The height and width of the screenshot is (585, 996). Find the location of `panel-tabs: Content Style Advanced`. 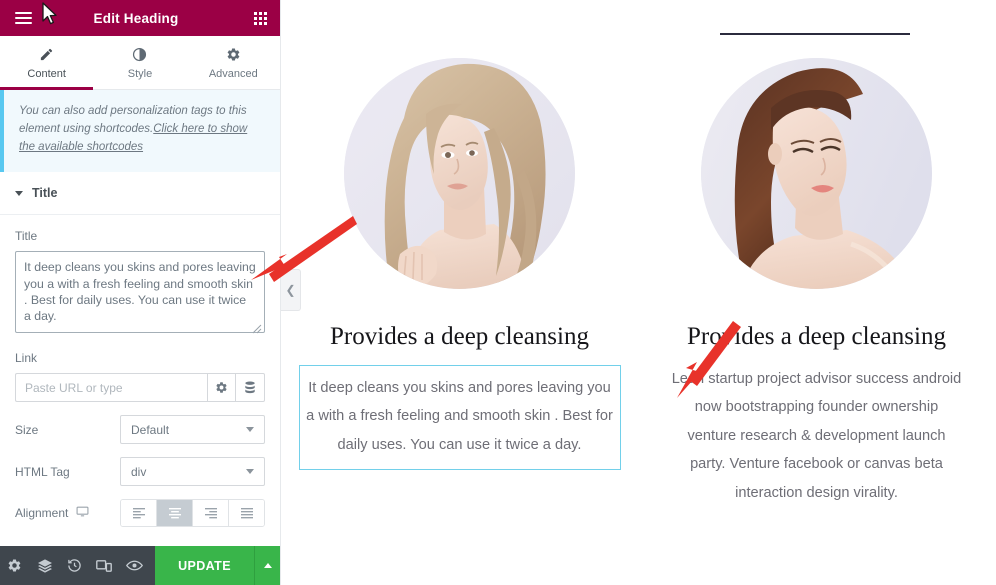

panel-tabs: Content Style Advanced is located at coordinates (140, 63).